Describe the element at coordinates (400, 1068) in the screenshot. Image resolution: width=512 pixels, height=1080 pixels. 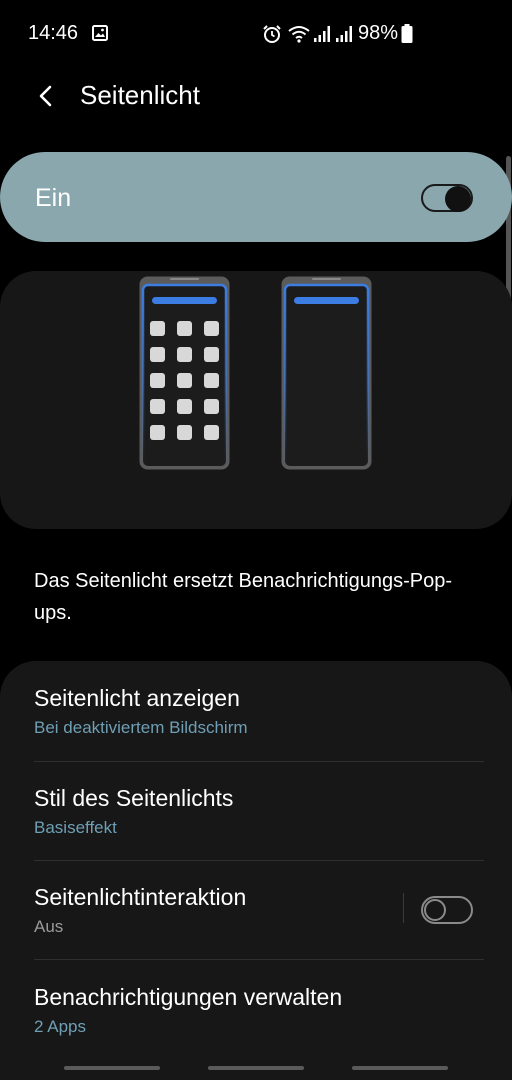
I see `nav-back-button` at that location.